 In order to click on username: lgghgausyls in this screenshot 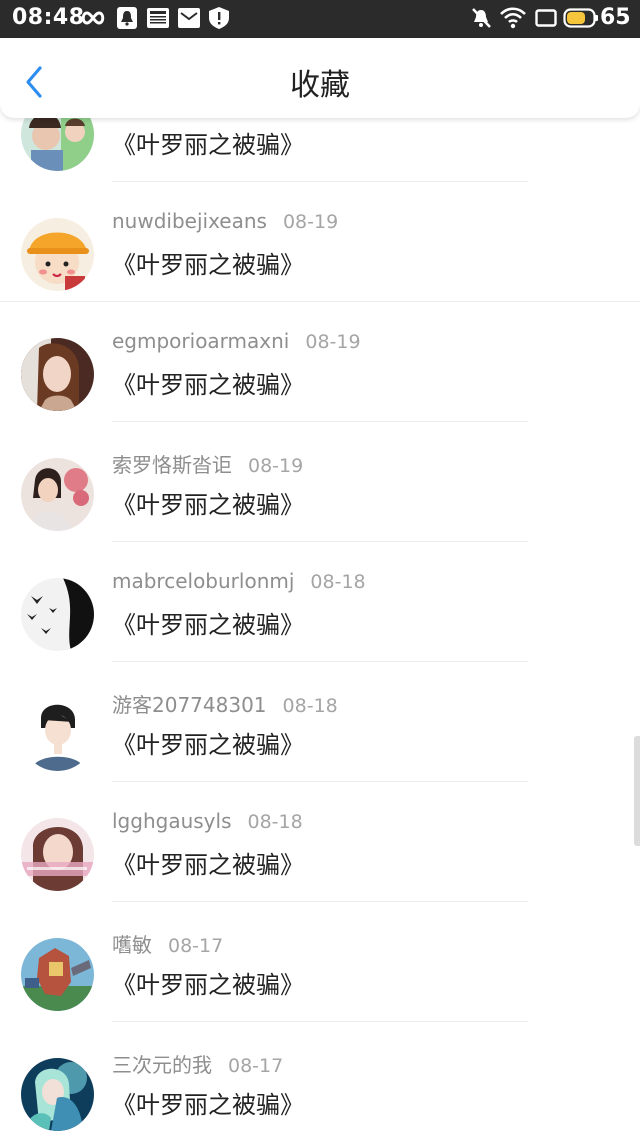, I will do `click(171, 821)`.